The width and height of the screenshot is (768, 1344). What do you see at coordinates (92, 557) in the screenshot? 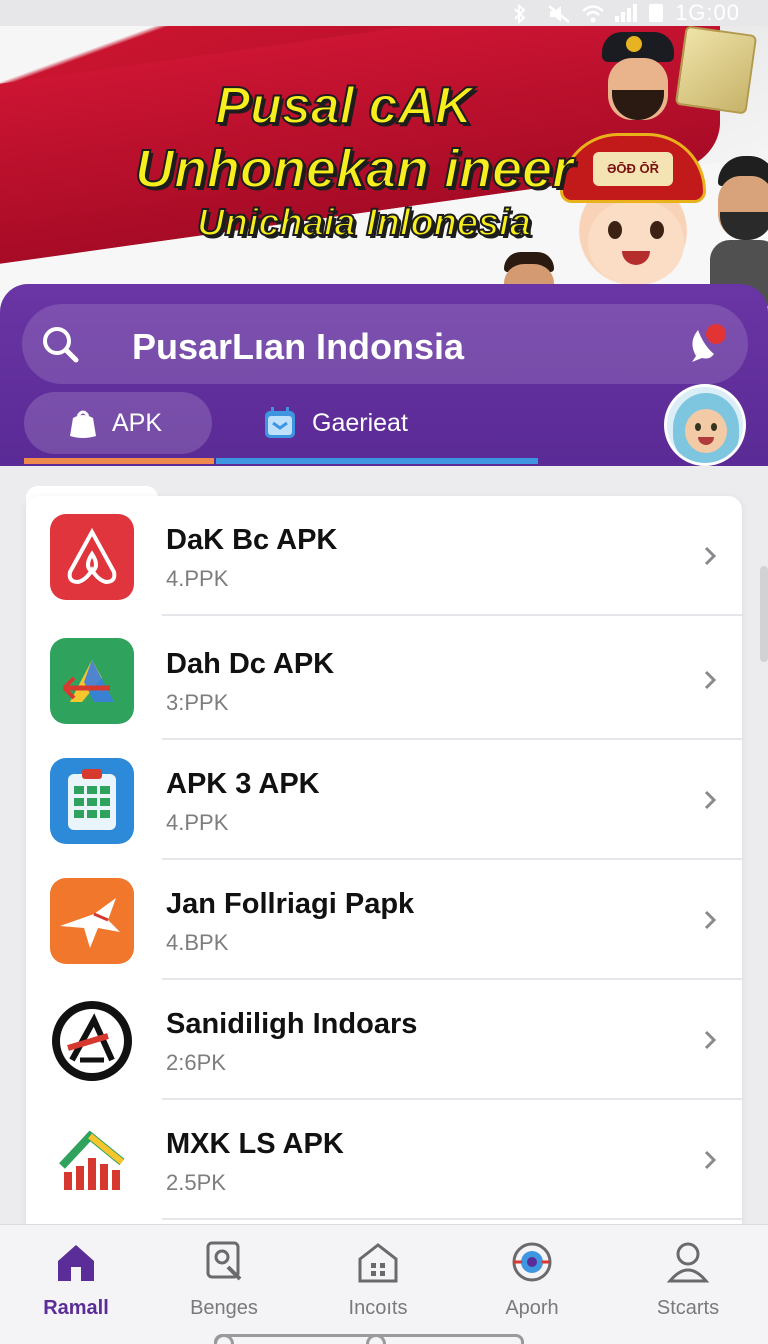
I see `airbnb-style-icon` at bounding box center [92, 557].